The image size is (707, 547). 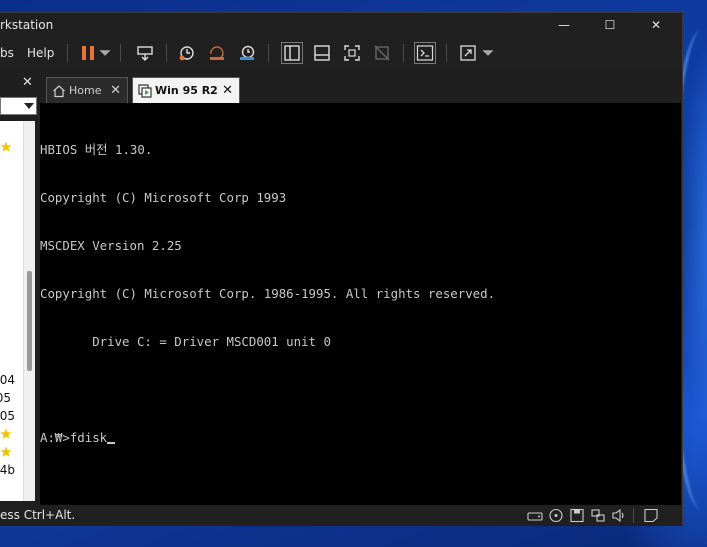 I want to click on stretch-dropdown-chevron-icon, so click(x=488, y=53).